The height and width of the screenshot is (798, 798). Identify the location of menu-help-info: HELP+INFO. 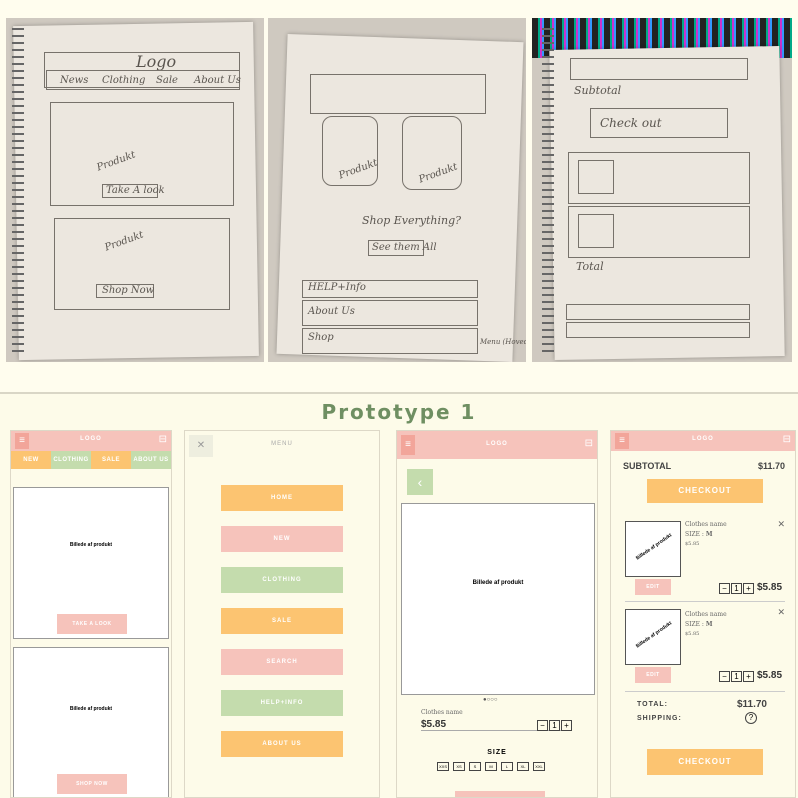
(282, 703).